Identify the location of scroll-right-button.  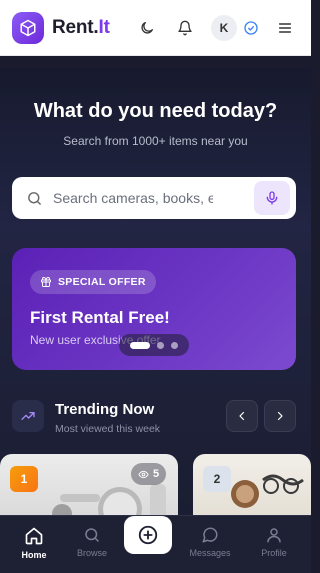
(280, 416).